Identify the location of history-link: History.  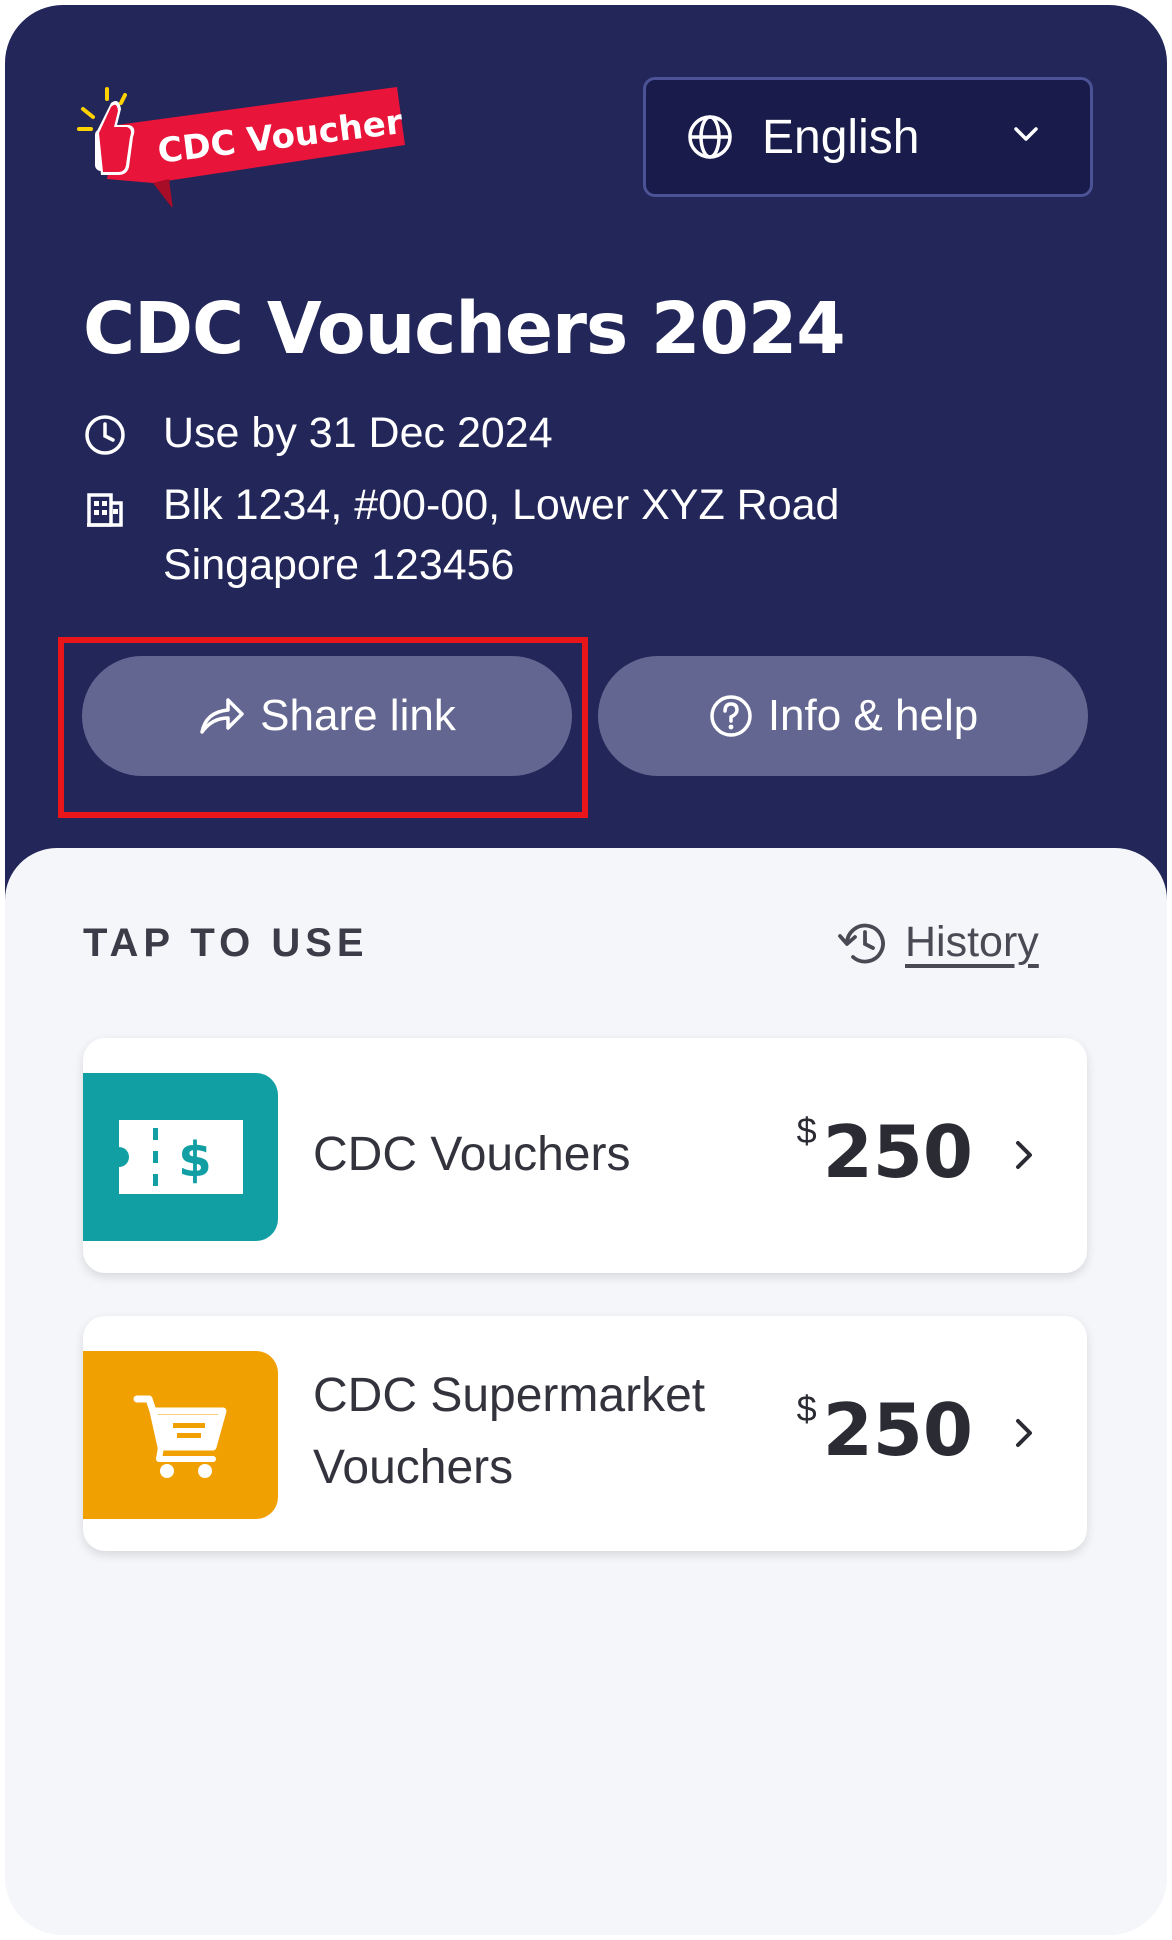
(938, 942).